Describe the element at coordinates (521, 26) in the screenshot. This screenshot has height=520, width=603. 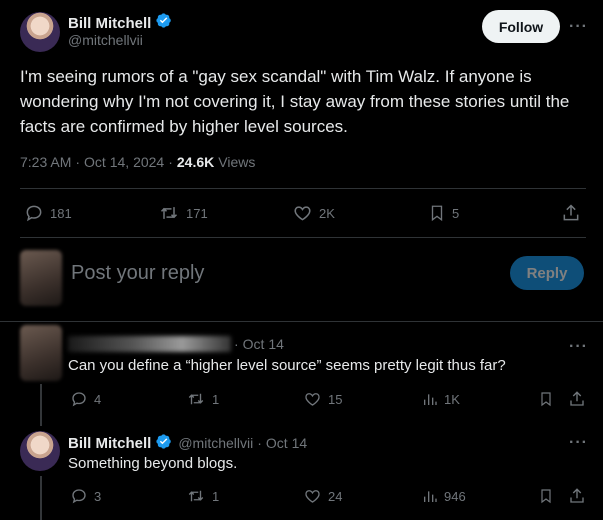
I see `follow-button: Follow` at that location.